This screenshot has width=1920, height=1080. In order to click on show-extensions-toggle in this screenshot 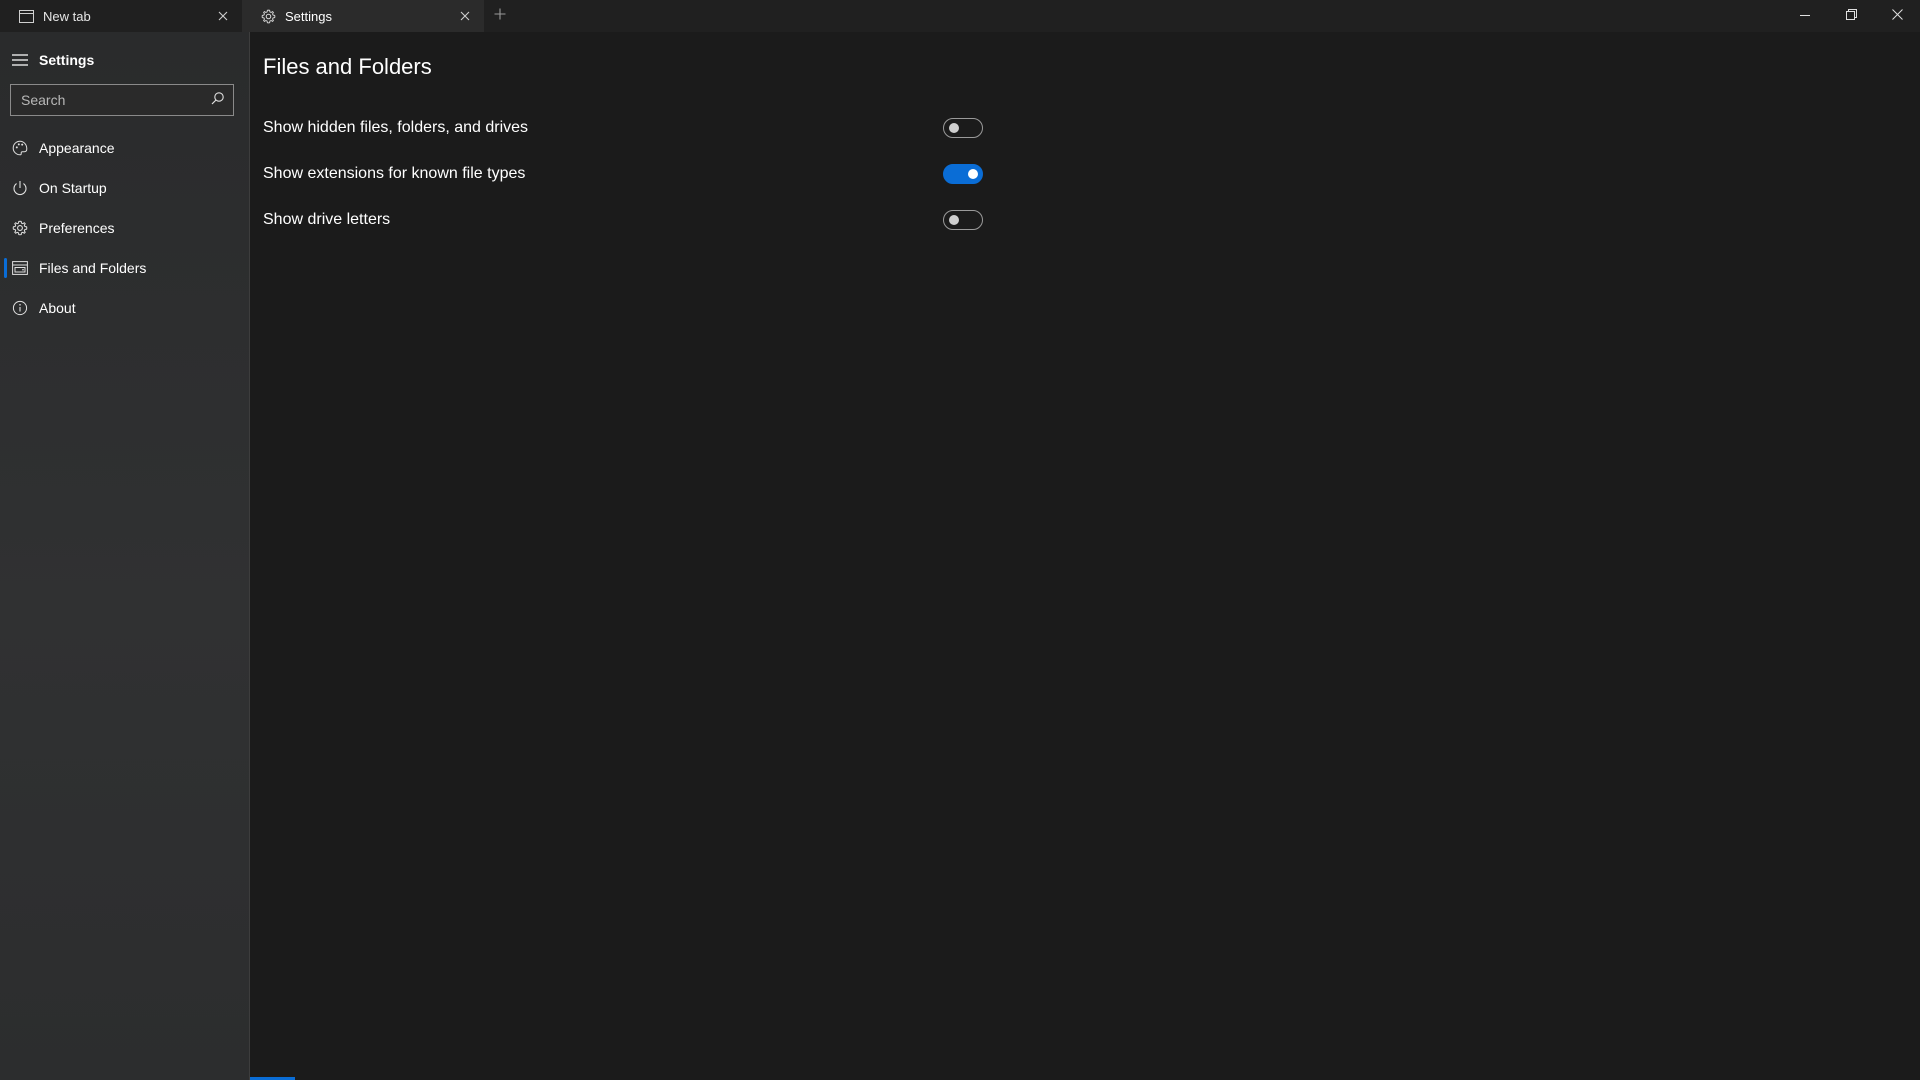, I will do `click(963, 174)`.